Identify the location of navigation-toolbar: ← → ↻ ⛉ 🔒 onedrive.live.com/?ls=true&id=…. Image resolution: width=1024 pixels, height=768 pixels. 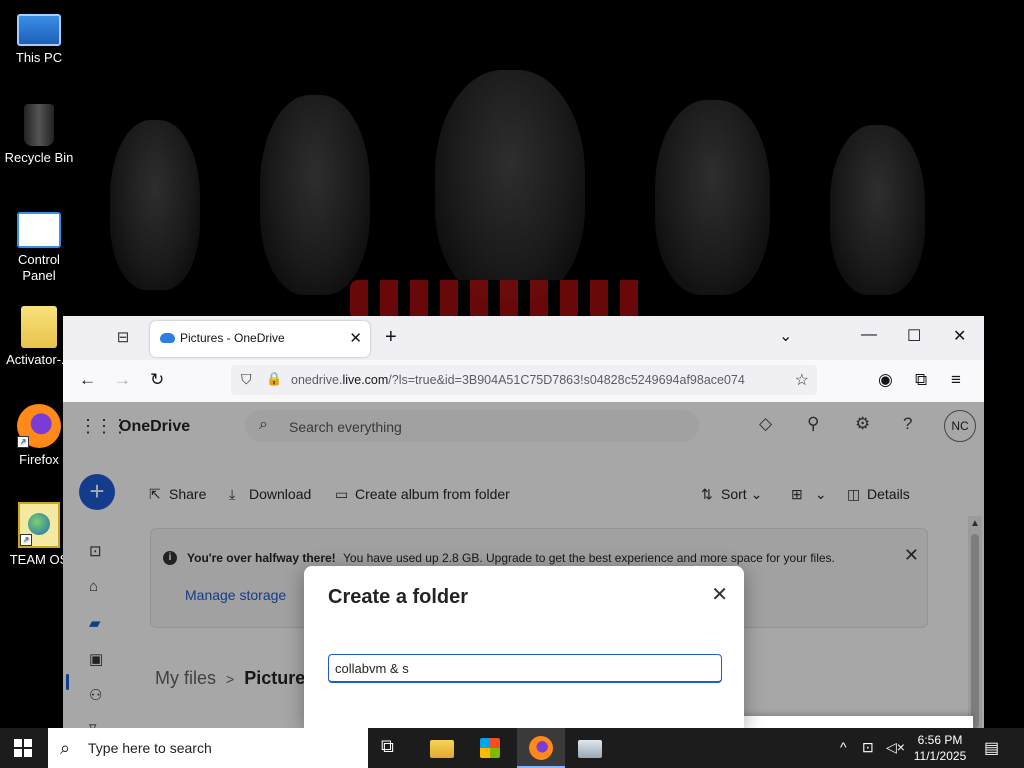
(523, 381).